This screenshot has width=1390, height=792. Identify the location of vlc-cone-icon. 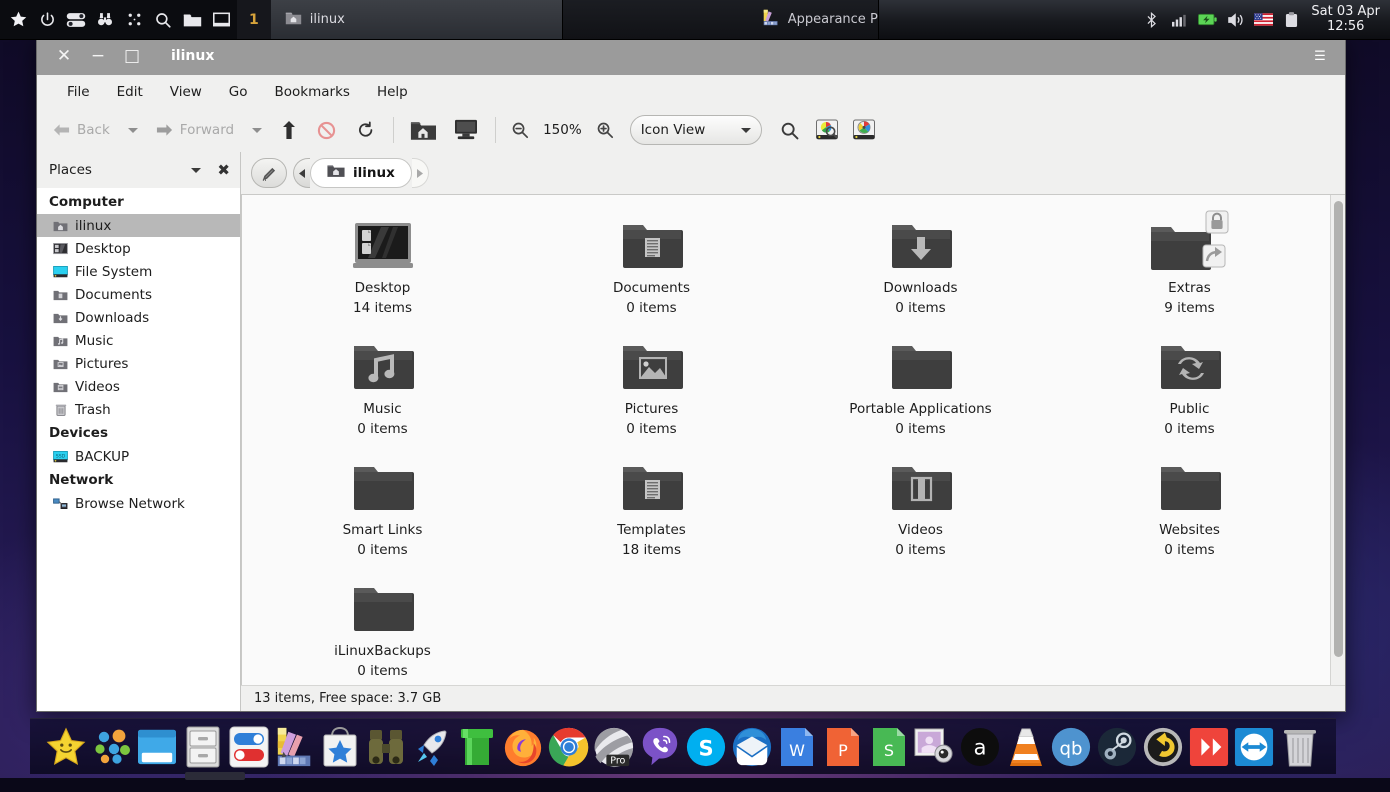
(1026, 747).